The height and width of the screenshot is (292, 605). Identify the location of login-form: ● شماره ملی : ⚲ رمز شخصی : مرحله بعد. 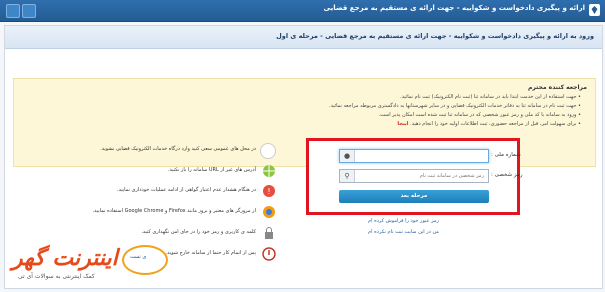
(414, 176).